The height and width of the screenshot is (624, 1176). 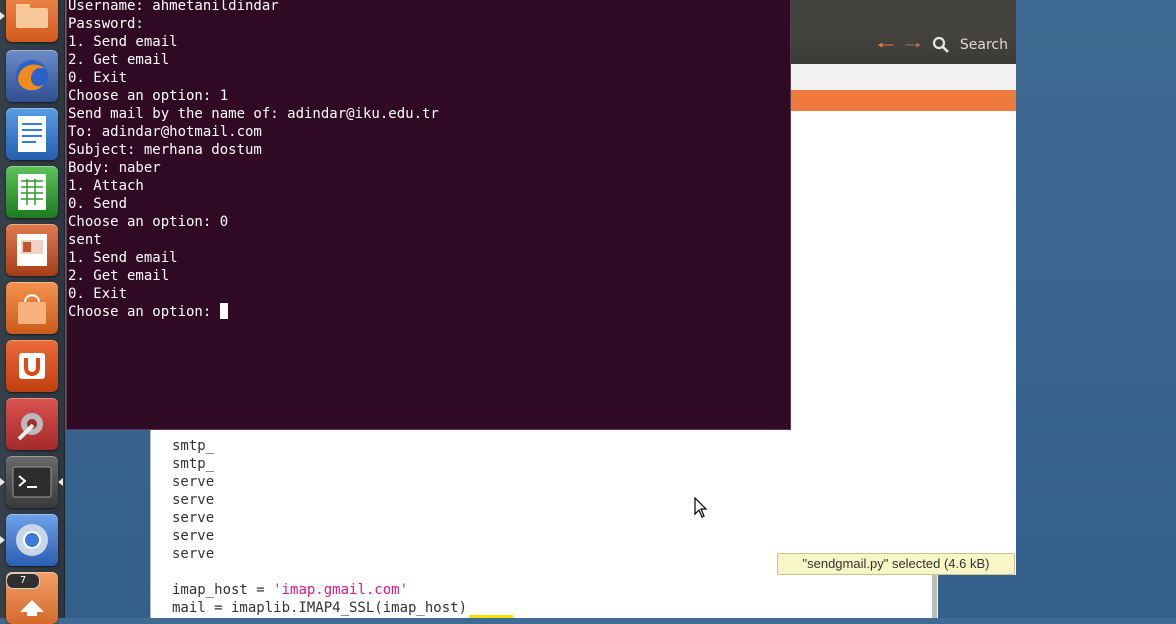 I want to click on code-text: imap_host =, so click(x=223, y=590).